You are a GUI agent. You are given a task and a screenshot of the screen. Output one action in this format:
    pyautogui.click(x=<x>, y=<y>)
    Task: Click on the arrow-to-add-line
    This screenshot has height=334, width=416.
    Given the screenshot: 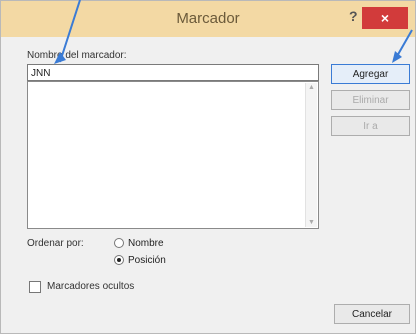 What is the action you would take?
    pyautogui.click(x=404, y=44)
    